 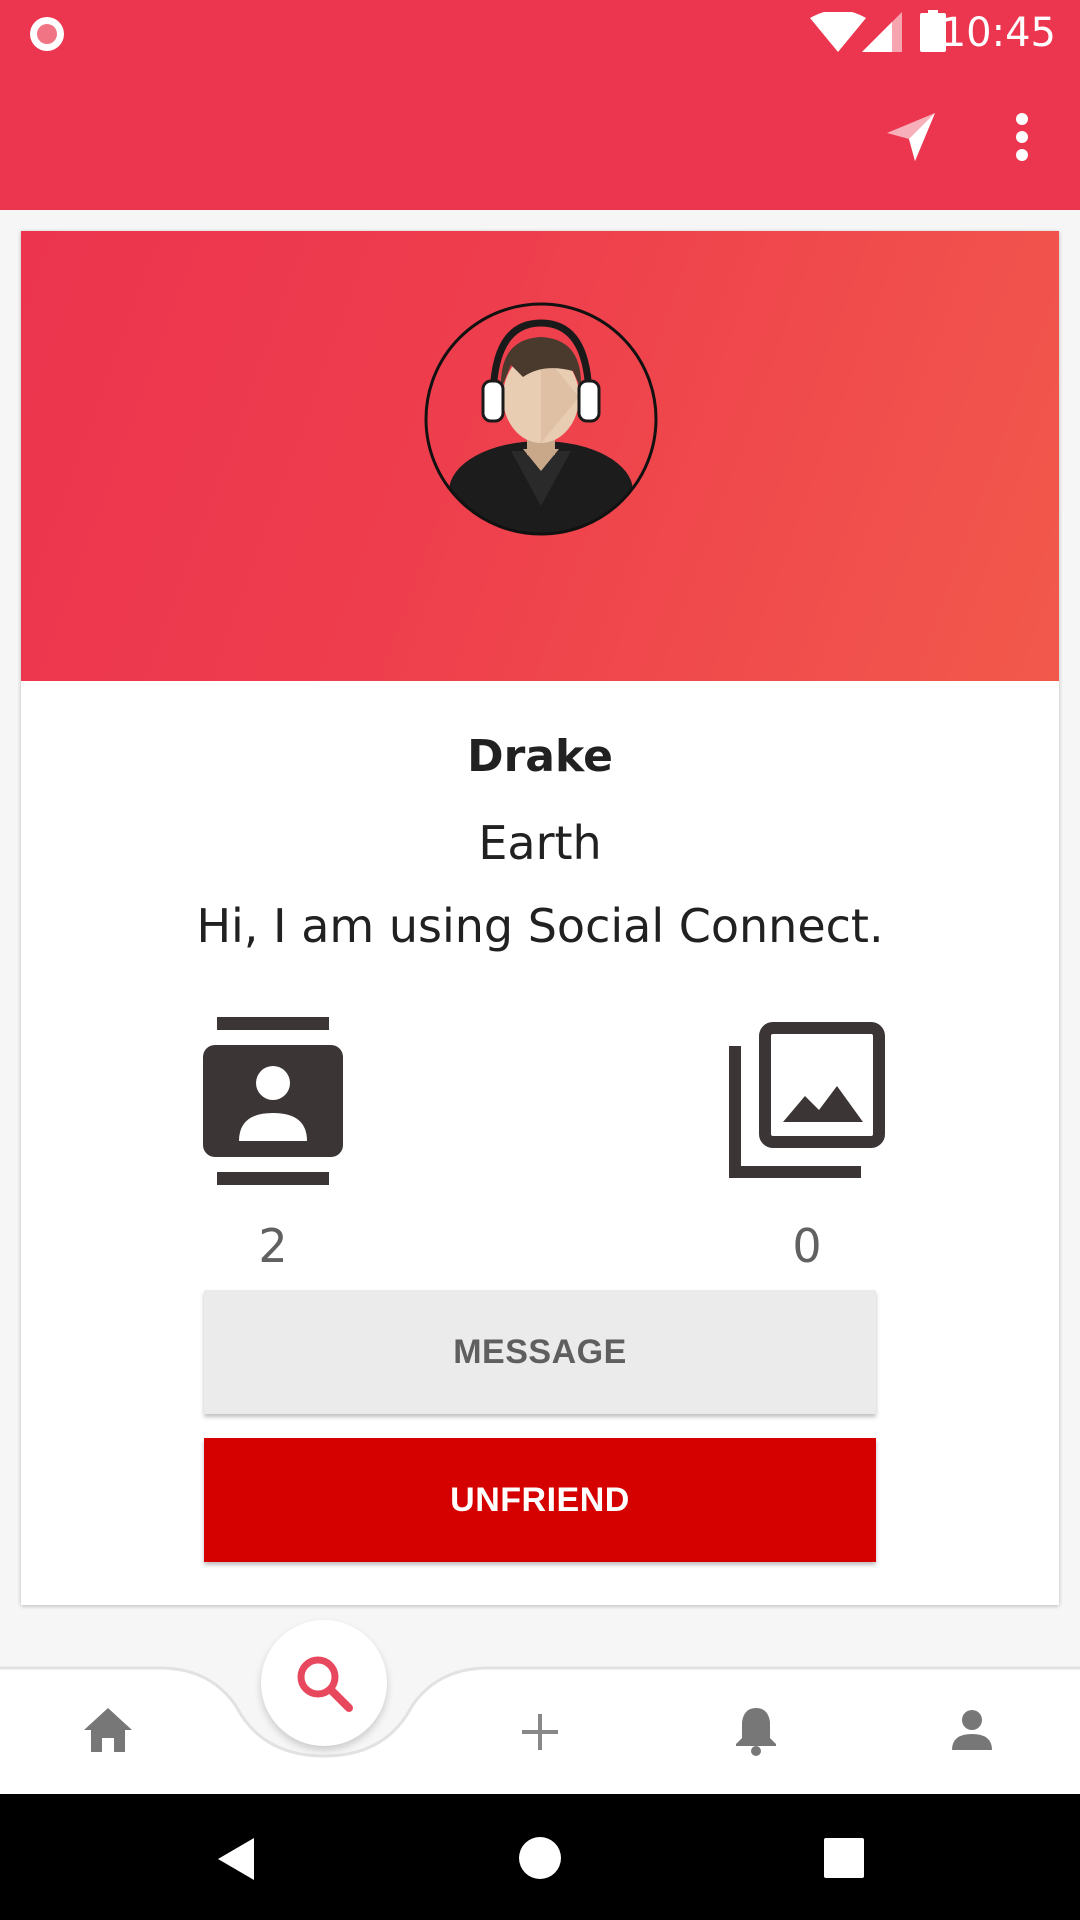 What do you see at coordinates (541, 419) in the screenshot?
I see `avatar` at bounding box center [541, 419].